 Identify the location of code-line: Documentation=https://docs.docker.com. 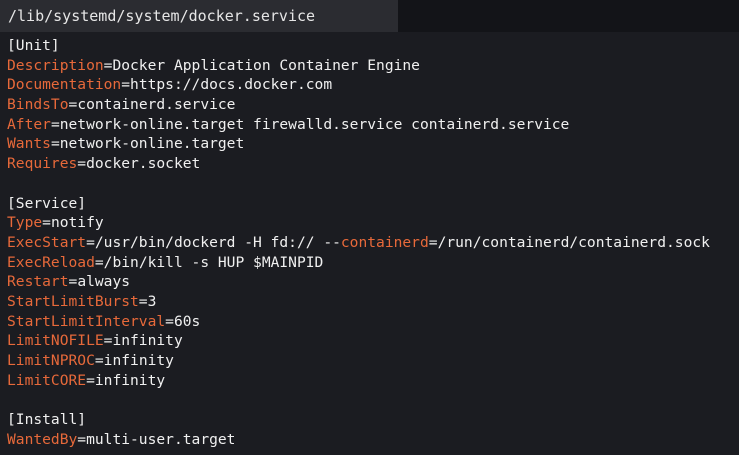
(373, 85).